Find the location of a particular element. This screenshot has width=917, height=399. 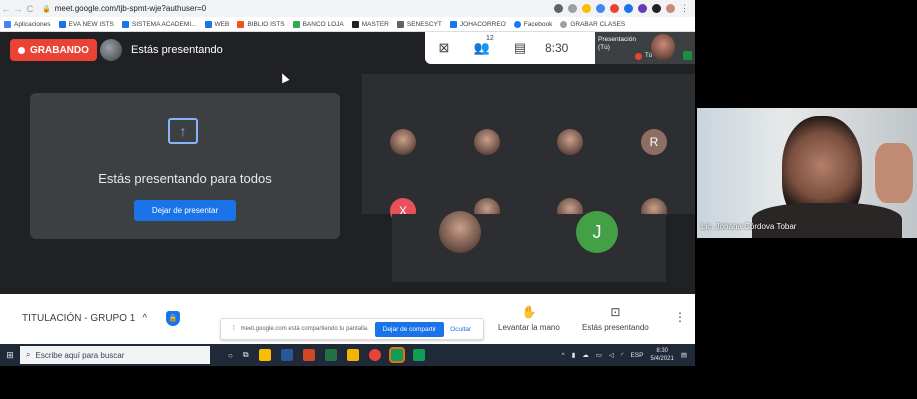

folder-icon is located at coordinates (352, 355).